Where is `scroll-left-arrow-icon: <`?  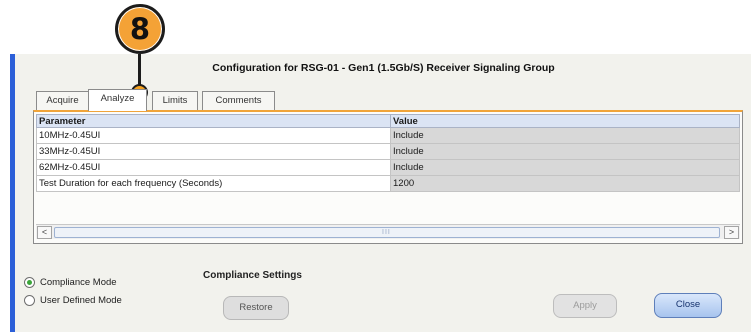
scroll-left-arrow-icon: < is located at coordinates (44, 232).